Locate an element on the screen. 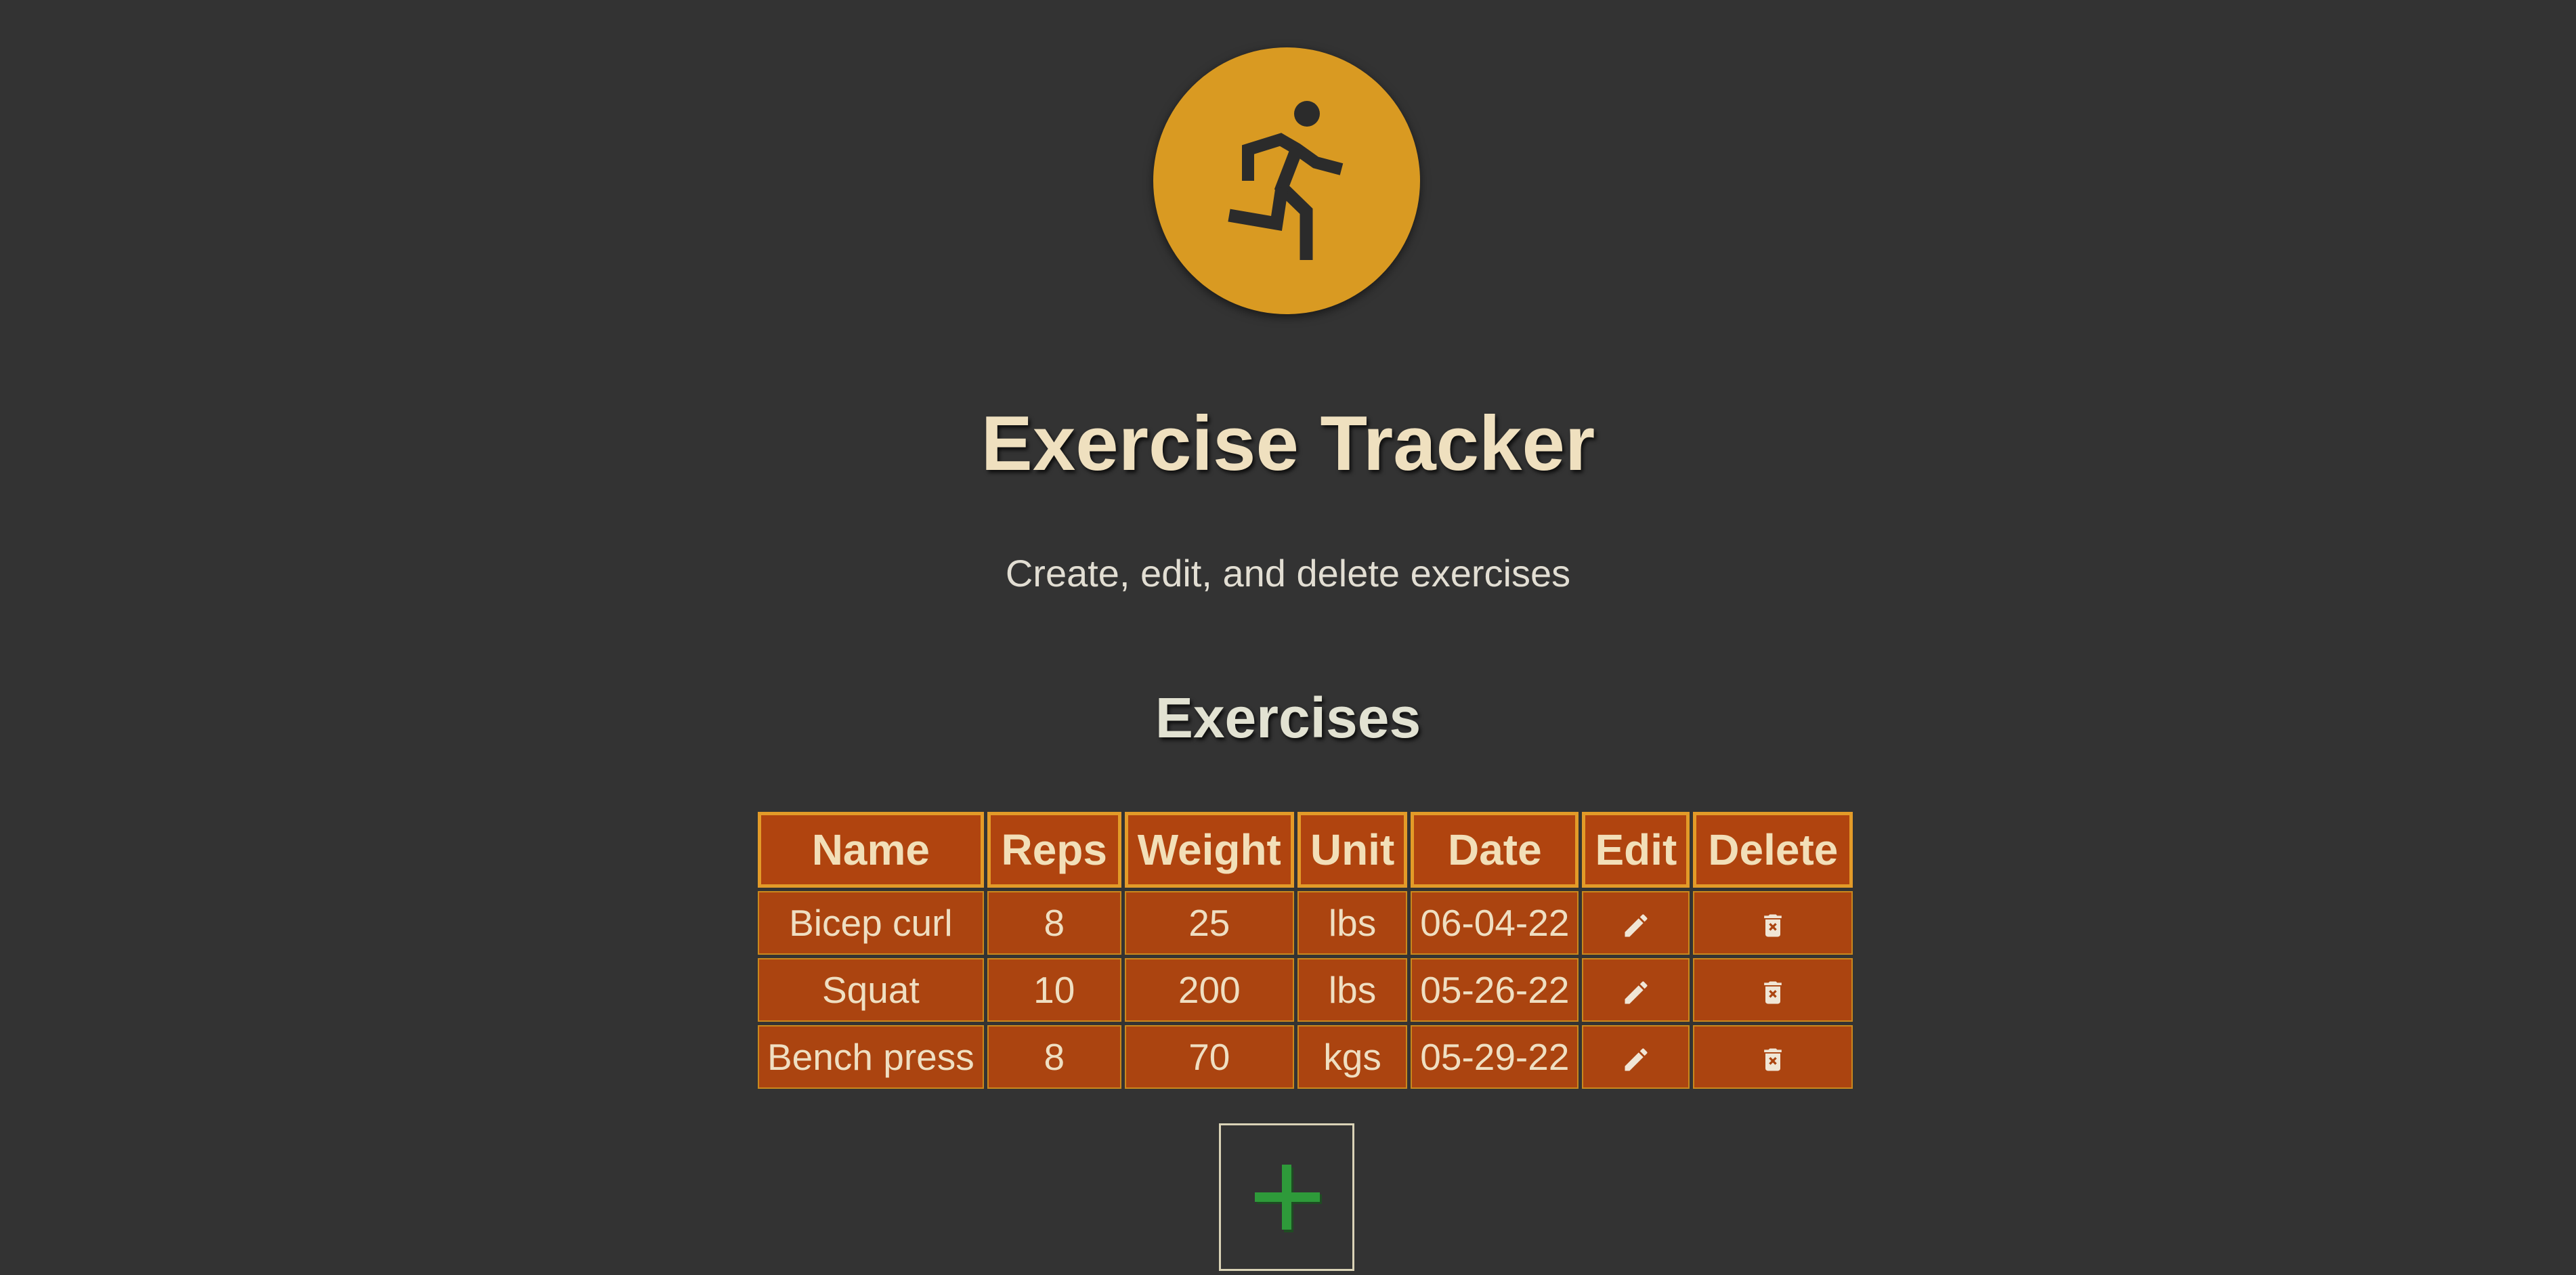  plus-icon is located at coordinates (1288, 1198).